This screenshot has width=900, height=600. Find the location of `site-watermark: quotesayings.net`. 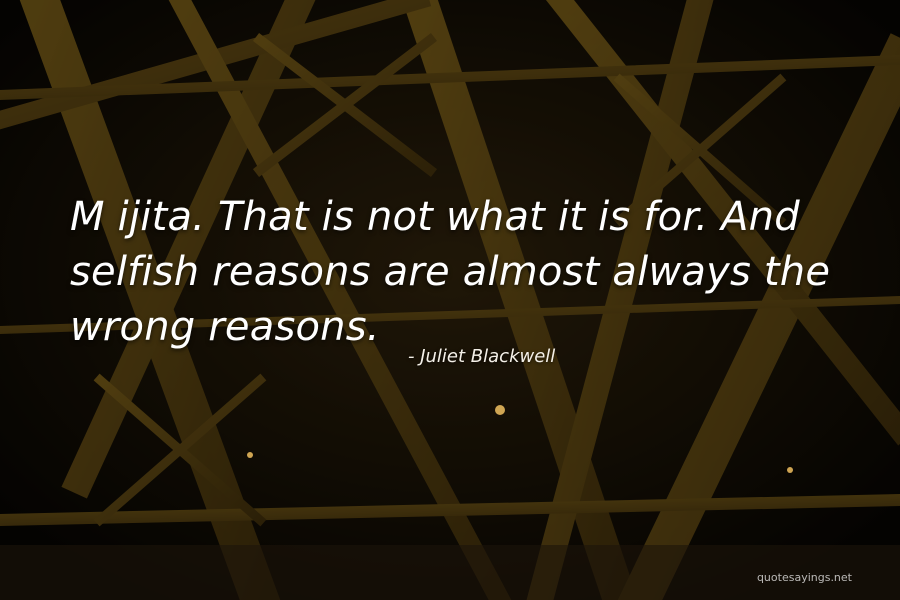

site-watermark: quotesayings.net is located at coordinates (804, 577).